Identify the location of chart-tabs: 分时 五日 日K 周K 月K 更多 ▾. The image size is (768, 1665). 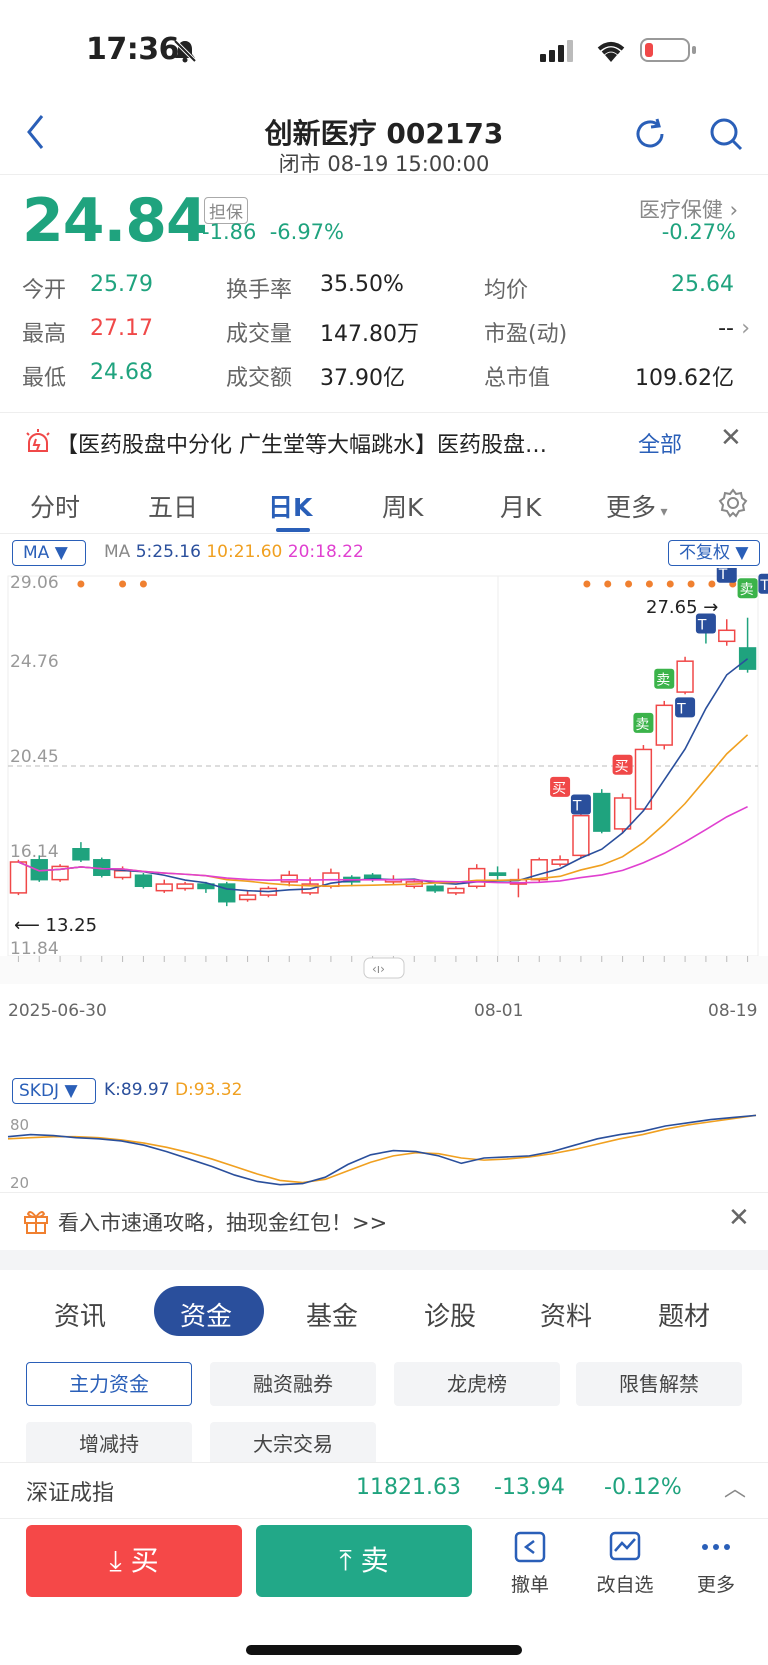
(384, 502).